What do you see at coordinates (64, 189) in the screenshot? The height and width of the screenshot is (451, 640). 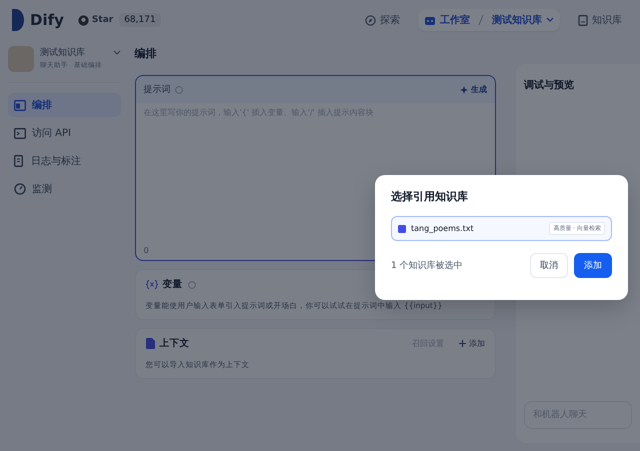 I see `sidebar-item: 监测` at bounding box center [64, 189].